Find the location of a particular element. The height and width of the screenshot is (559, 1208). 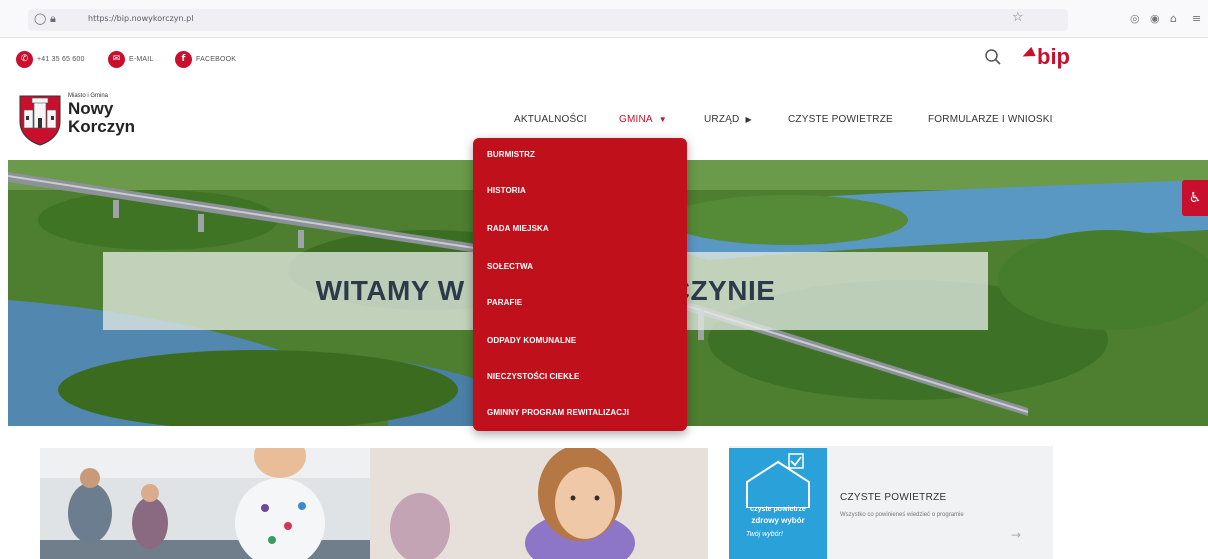

url-text: https://bip.nowykorczyn.pl is located at coordinates (141, 18).